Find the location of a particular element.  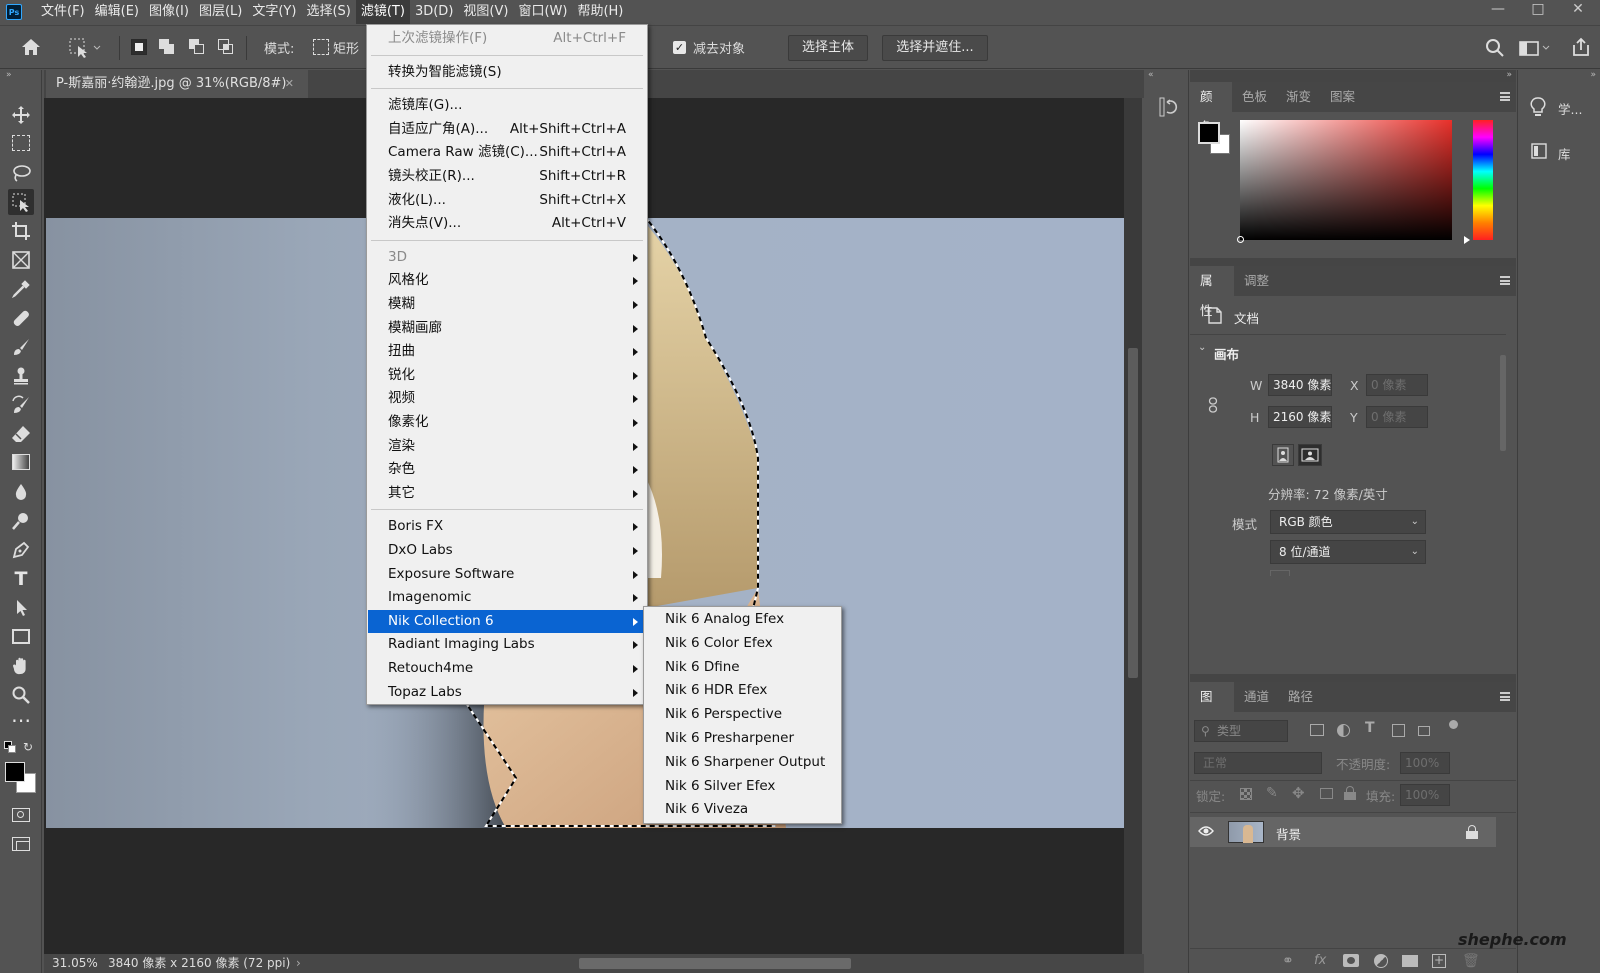

menu-item: 视图(V) is located at coordinates (485, 12).